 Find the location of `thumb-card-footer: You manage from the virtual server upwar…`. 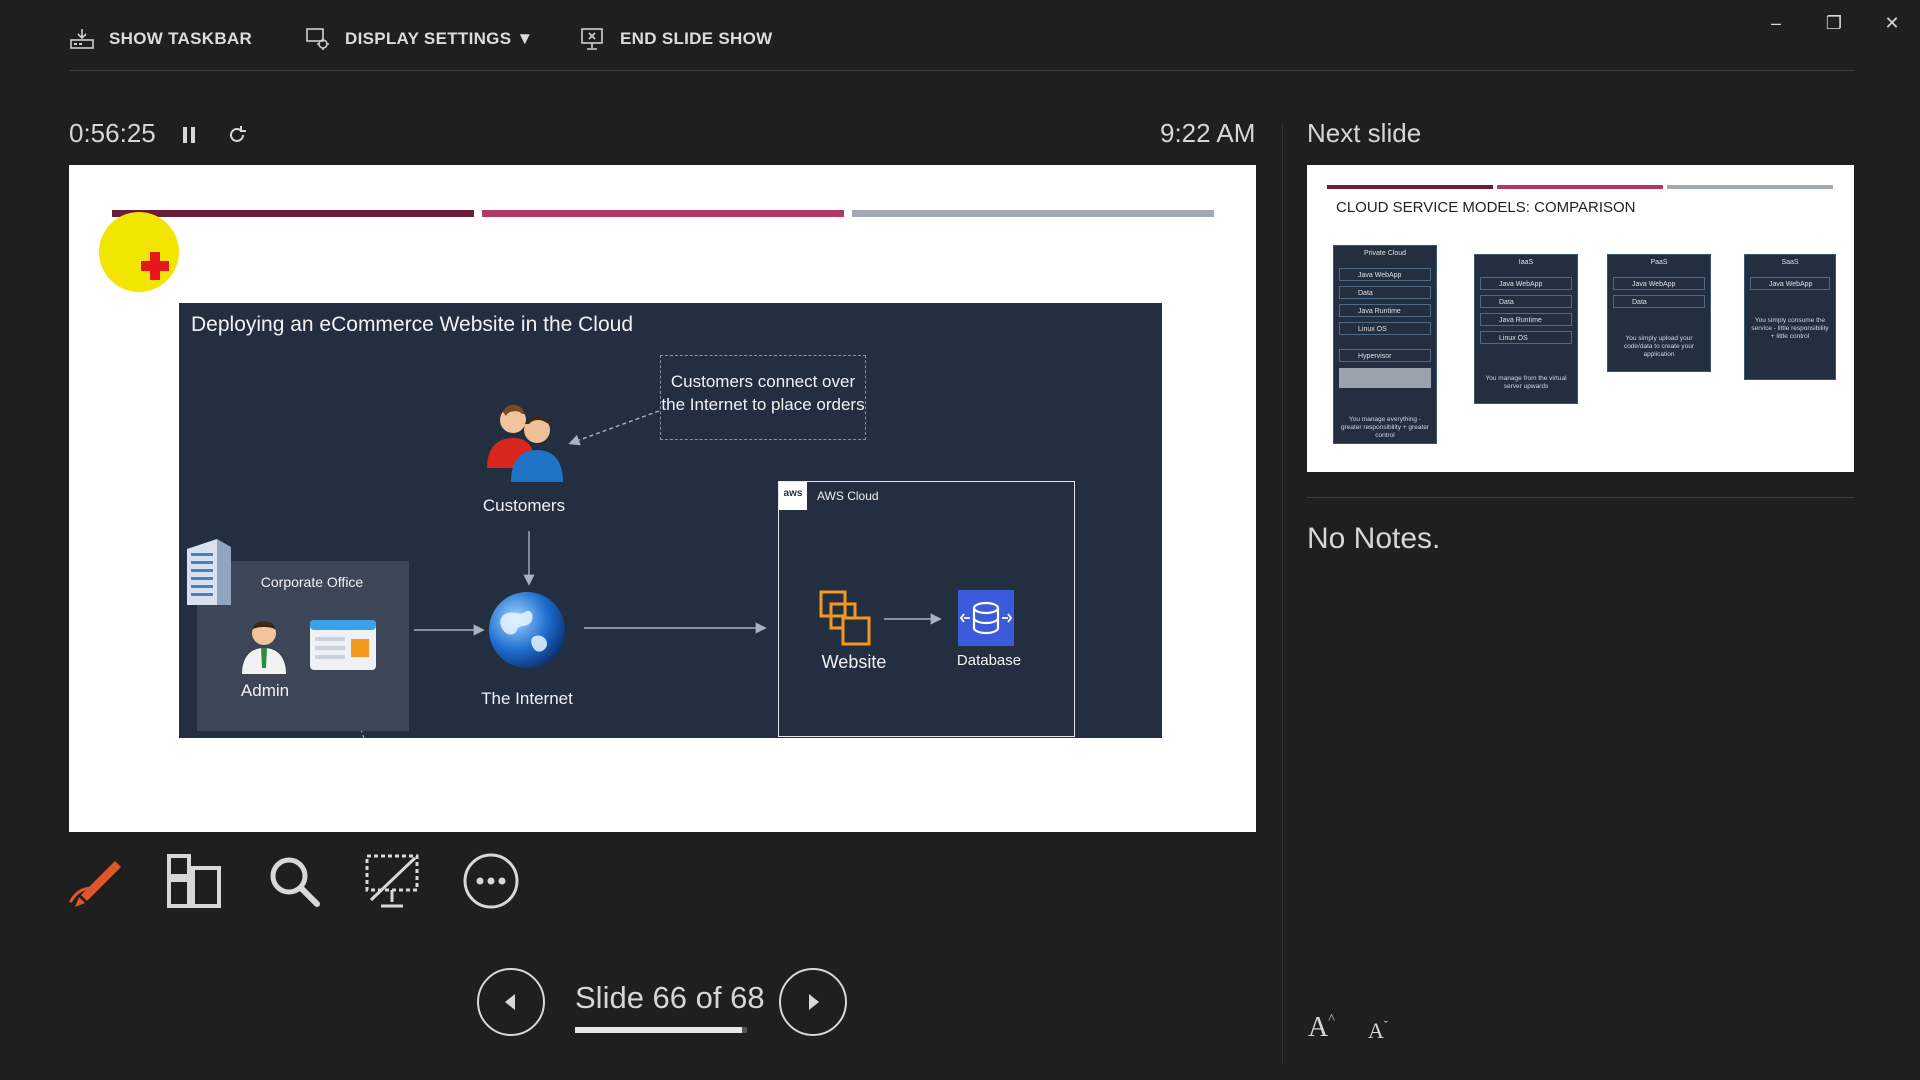

thumb-card-footer: You manage from the virtual server upwar… is located at coordinates (1526, 382).